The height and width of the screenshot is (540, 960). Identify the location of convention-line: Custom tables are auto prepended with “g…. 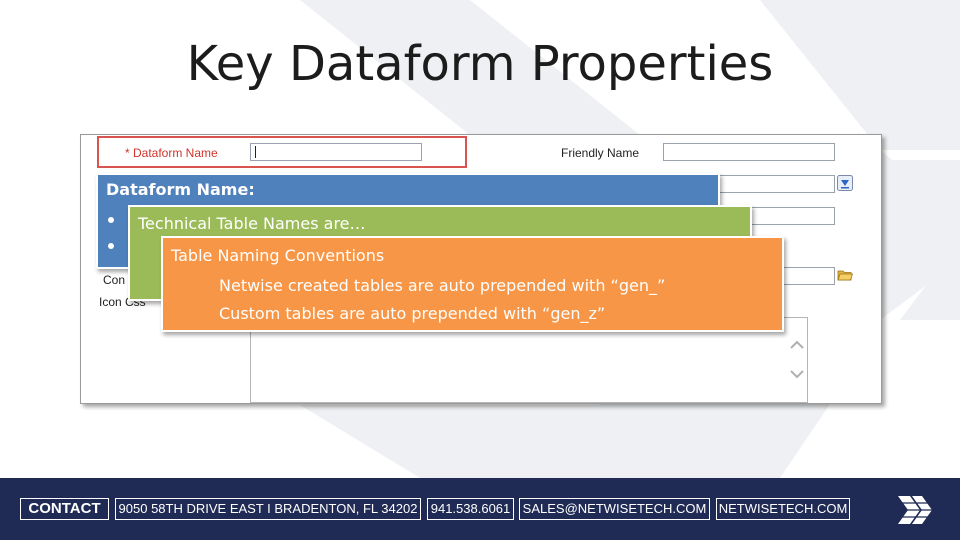
(412, 313).